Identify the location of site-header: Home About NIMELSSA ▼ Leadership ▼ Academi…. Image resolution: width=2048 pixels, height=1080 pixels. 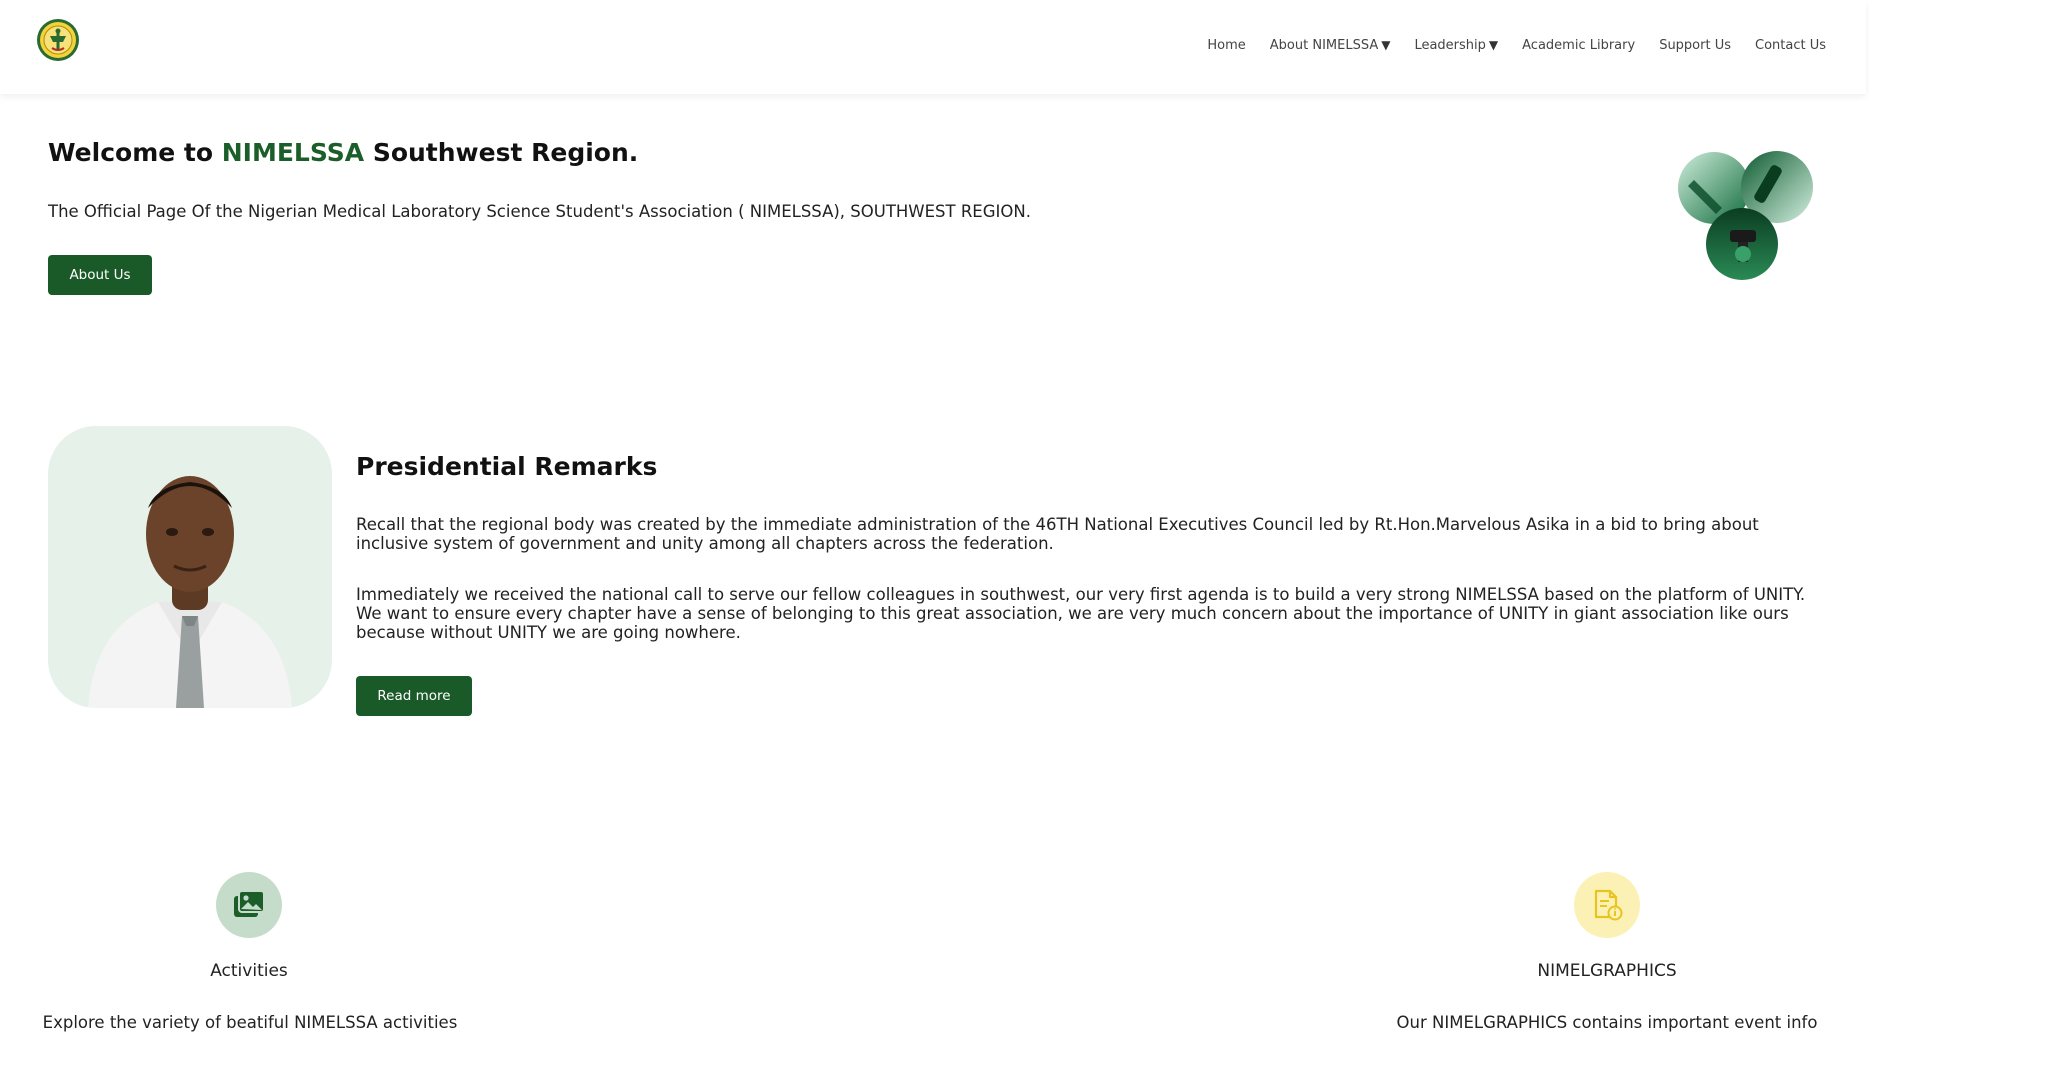
(933, 47).